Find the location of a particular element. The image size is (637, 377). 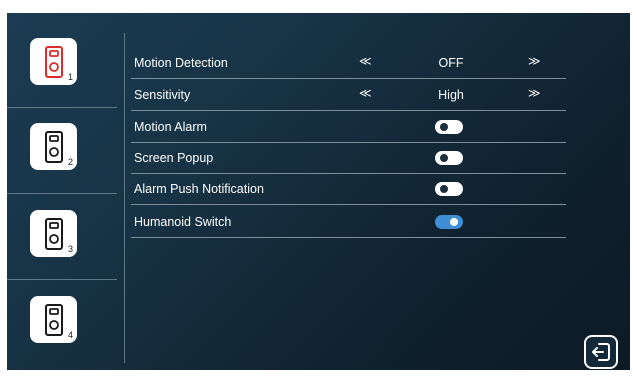

motion-detection-value: OFF is located at coordinates (451, 63).